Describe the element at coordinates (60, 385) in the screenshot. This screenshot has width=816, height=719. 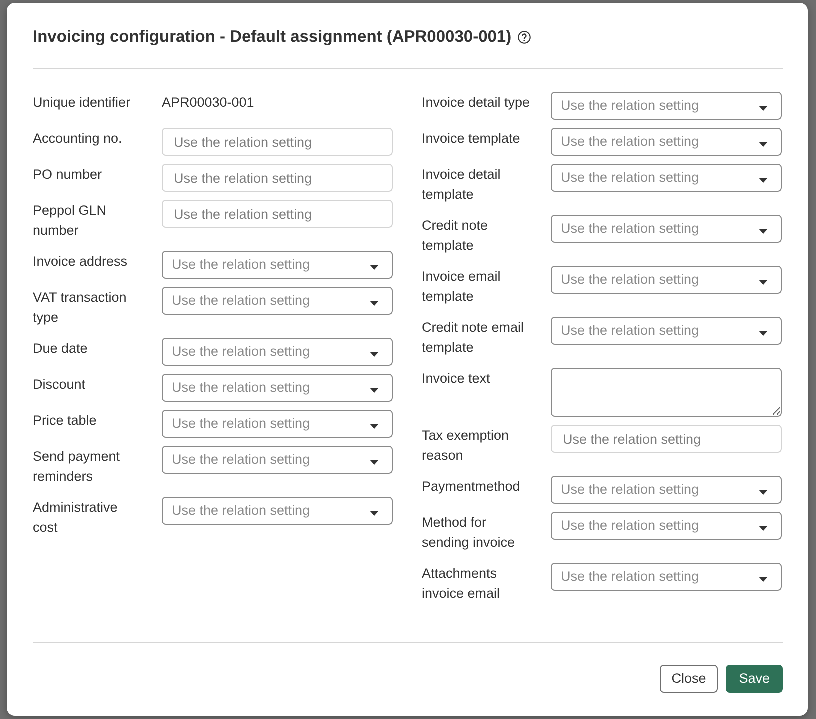
I see `field-label: Discount` at that location.